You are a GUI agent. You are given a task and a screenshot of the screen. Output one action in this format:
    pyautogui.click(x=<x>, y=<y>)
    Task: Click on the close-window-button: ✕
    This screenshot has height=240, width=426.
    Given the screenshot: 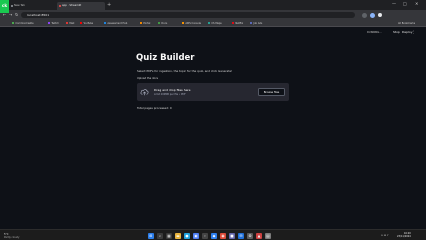 What is the action you would take?
    pyautogui.click(x=416, y=4)
    